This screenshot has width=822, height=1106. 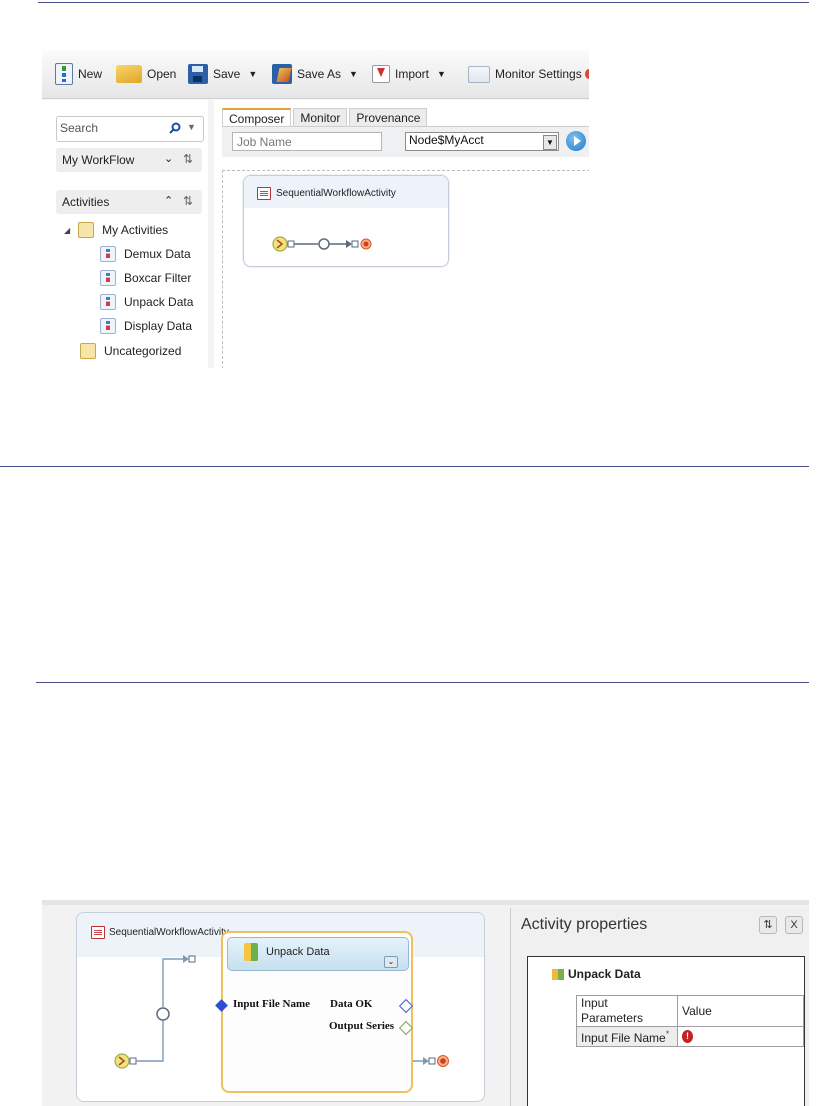 I want to click on save-label: Save, so click(x=227, y=74).